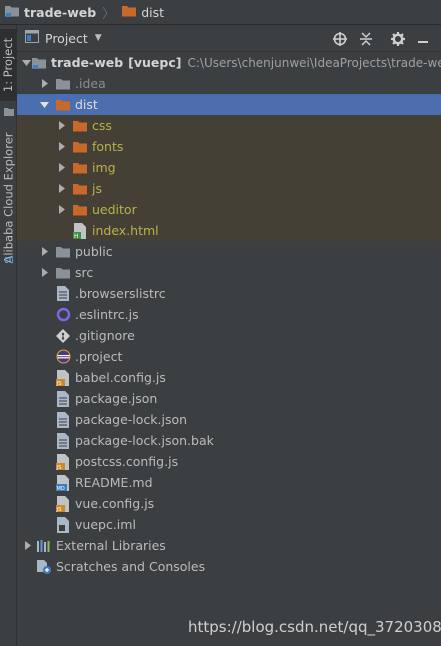  Describe the element at coordinates (131, 419) in the screenshot. I see `item-label: package-lock.json` at that location.